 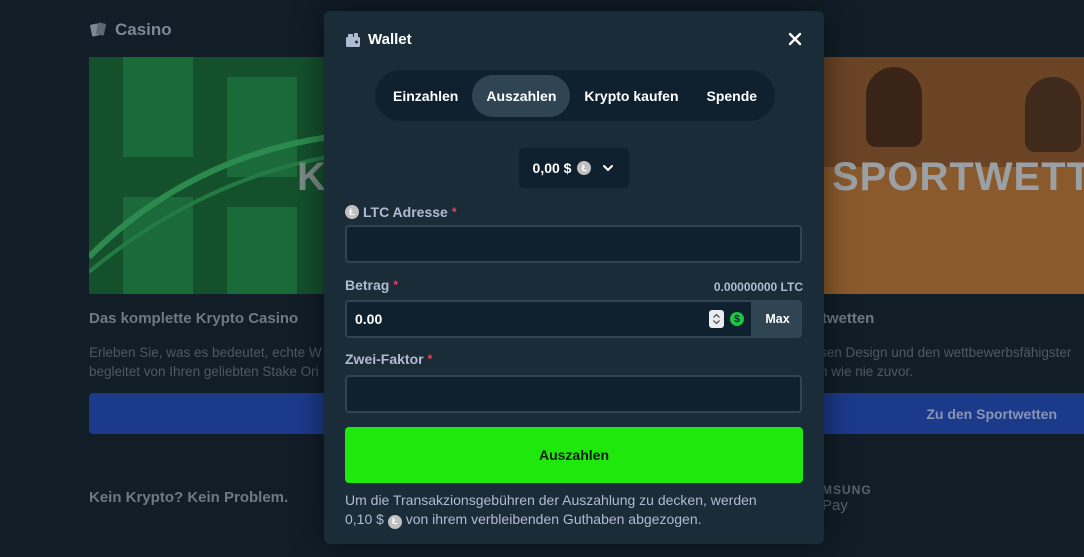 What do you see at coordinates (425, 96) in the screenshot?
I see `tab-einzahlen: Einzahlen` at bounding box center [425, 96].